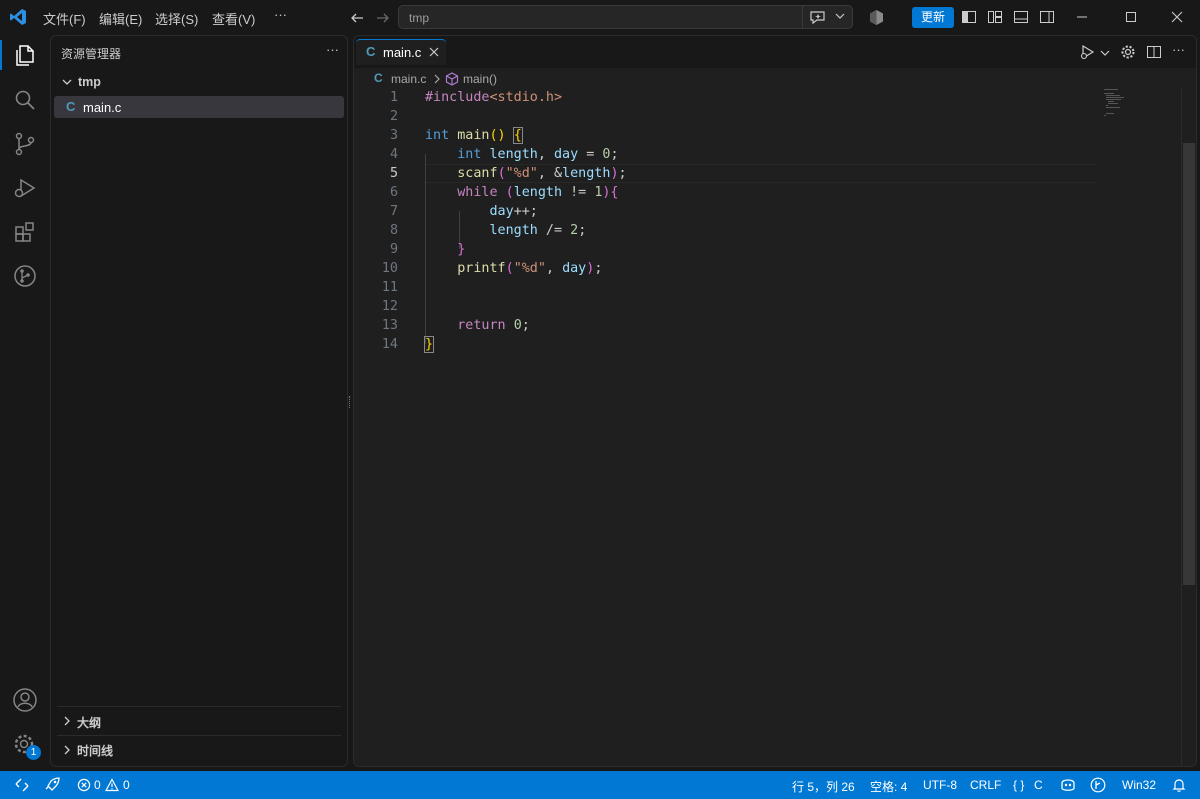 This screenshot has height=799, width=1200. Describe the element at coordinates (95, 751) in the screenshot. I see `timeline-title: 时间线` at that location.